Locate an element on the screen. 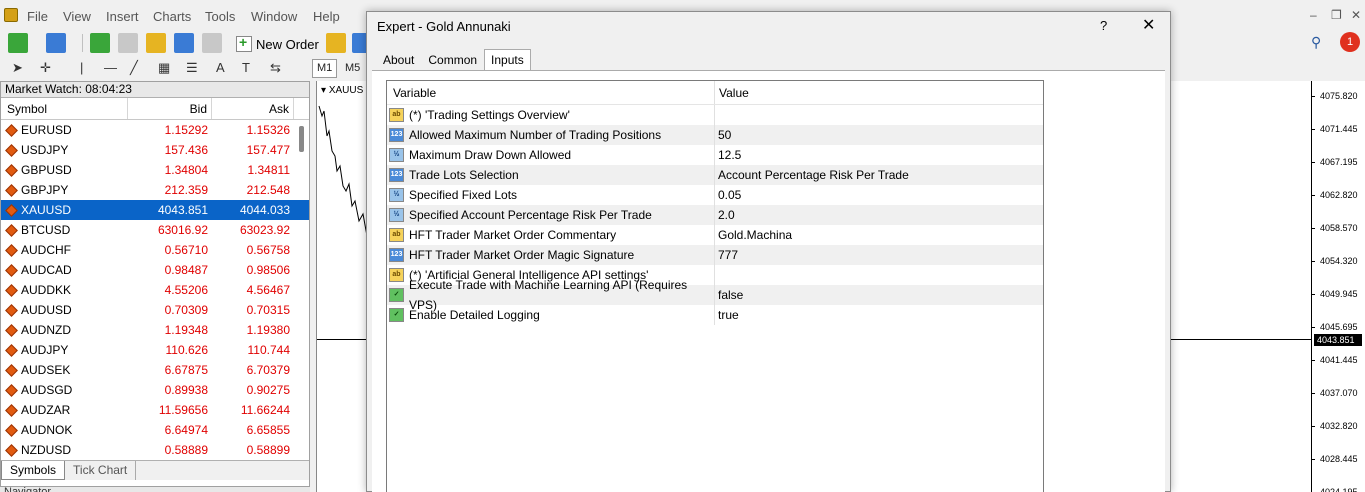 This screenshot has width=1365, height=492. navigator-panel: Navigator is located at coordinates (155, 489).